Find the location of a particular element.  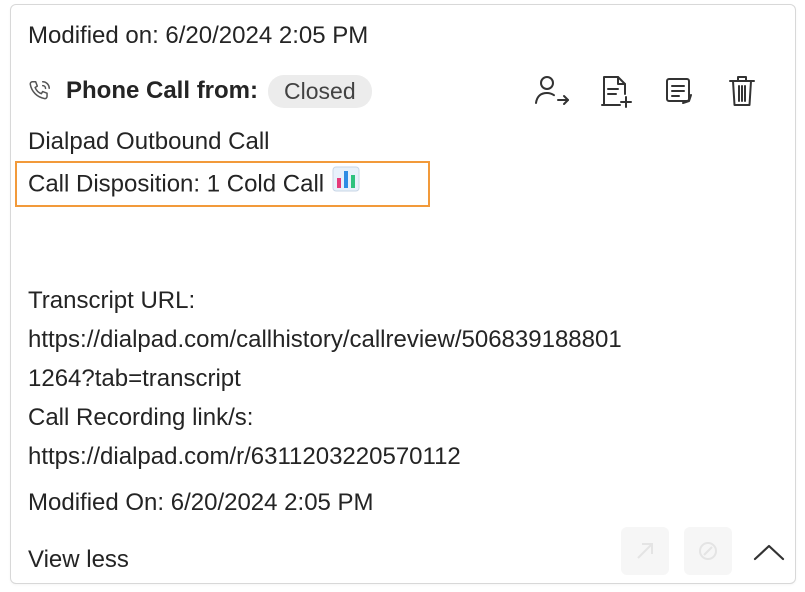

modified-on-top: Modified on: 6/20/2024 2:05 PM is located at coordinates (198, 35).